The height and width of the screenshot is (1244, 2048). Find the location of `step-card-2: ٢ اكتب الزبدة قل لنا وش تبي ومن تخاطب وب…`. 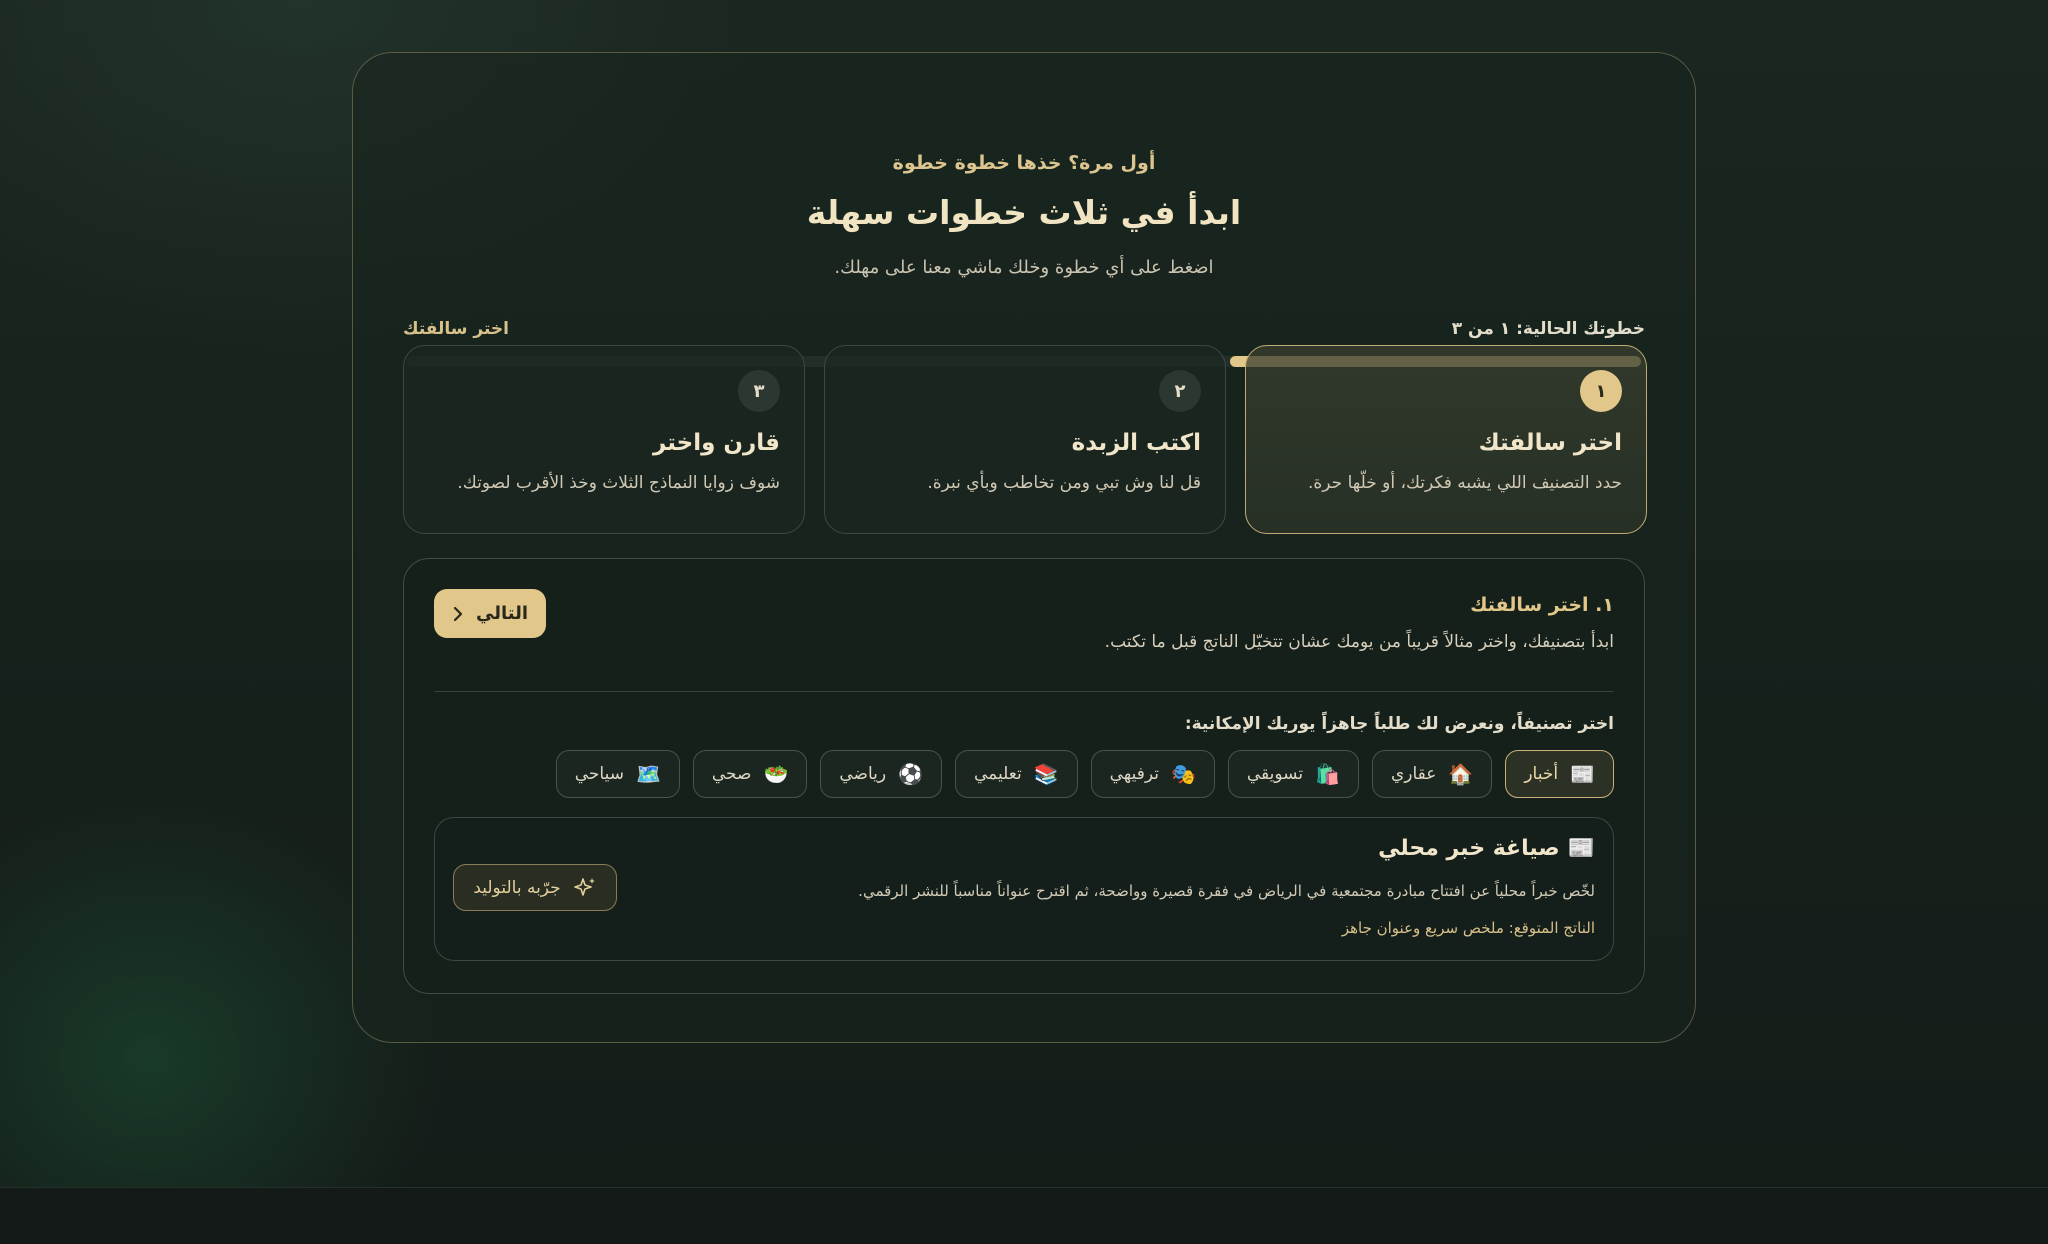

step-card-2: ٢ اكتب الزبدة قل لنا وش تبي ومن تخاطب وب… is located at coordinates (1025, 439).